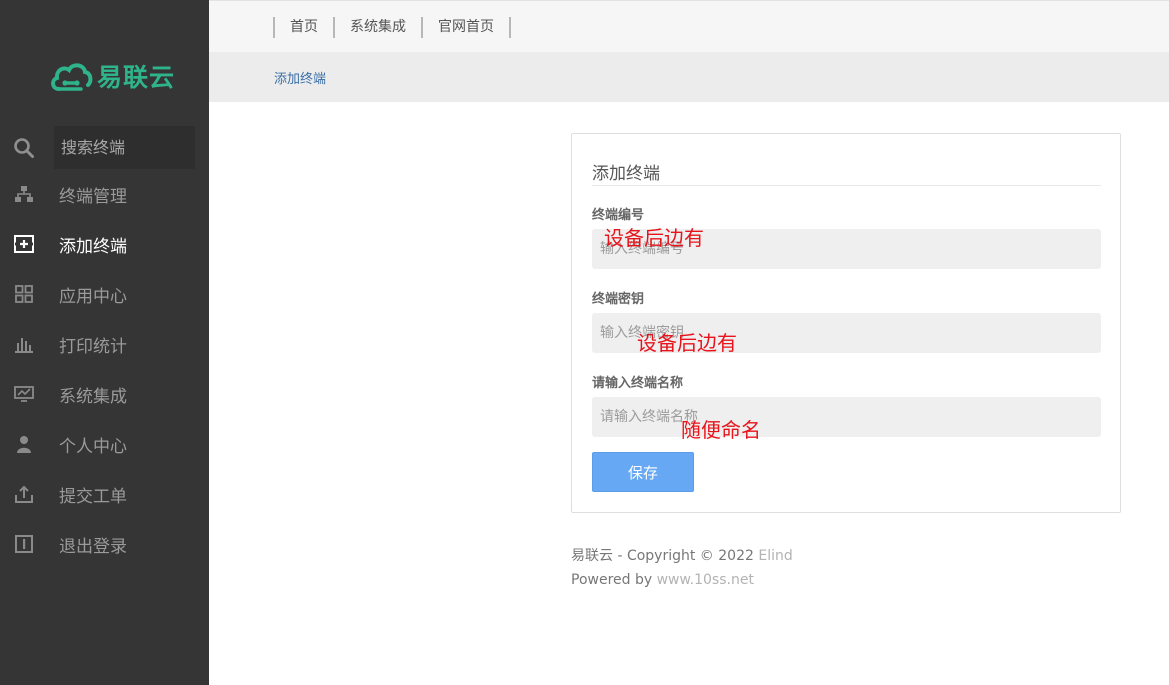  I want to click on user-icon, so click(24, 444).